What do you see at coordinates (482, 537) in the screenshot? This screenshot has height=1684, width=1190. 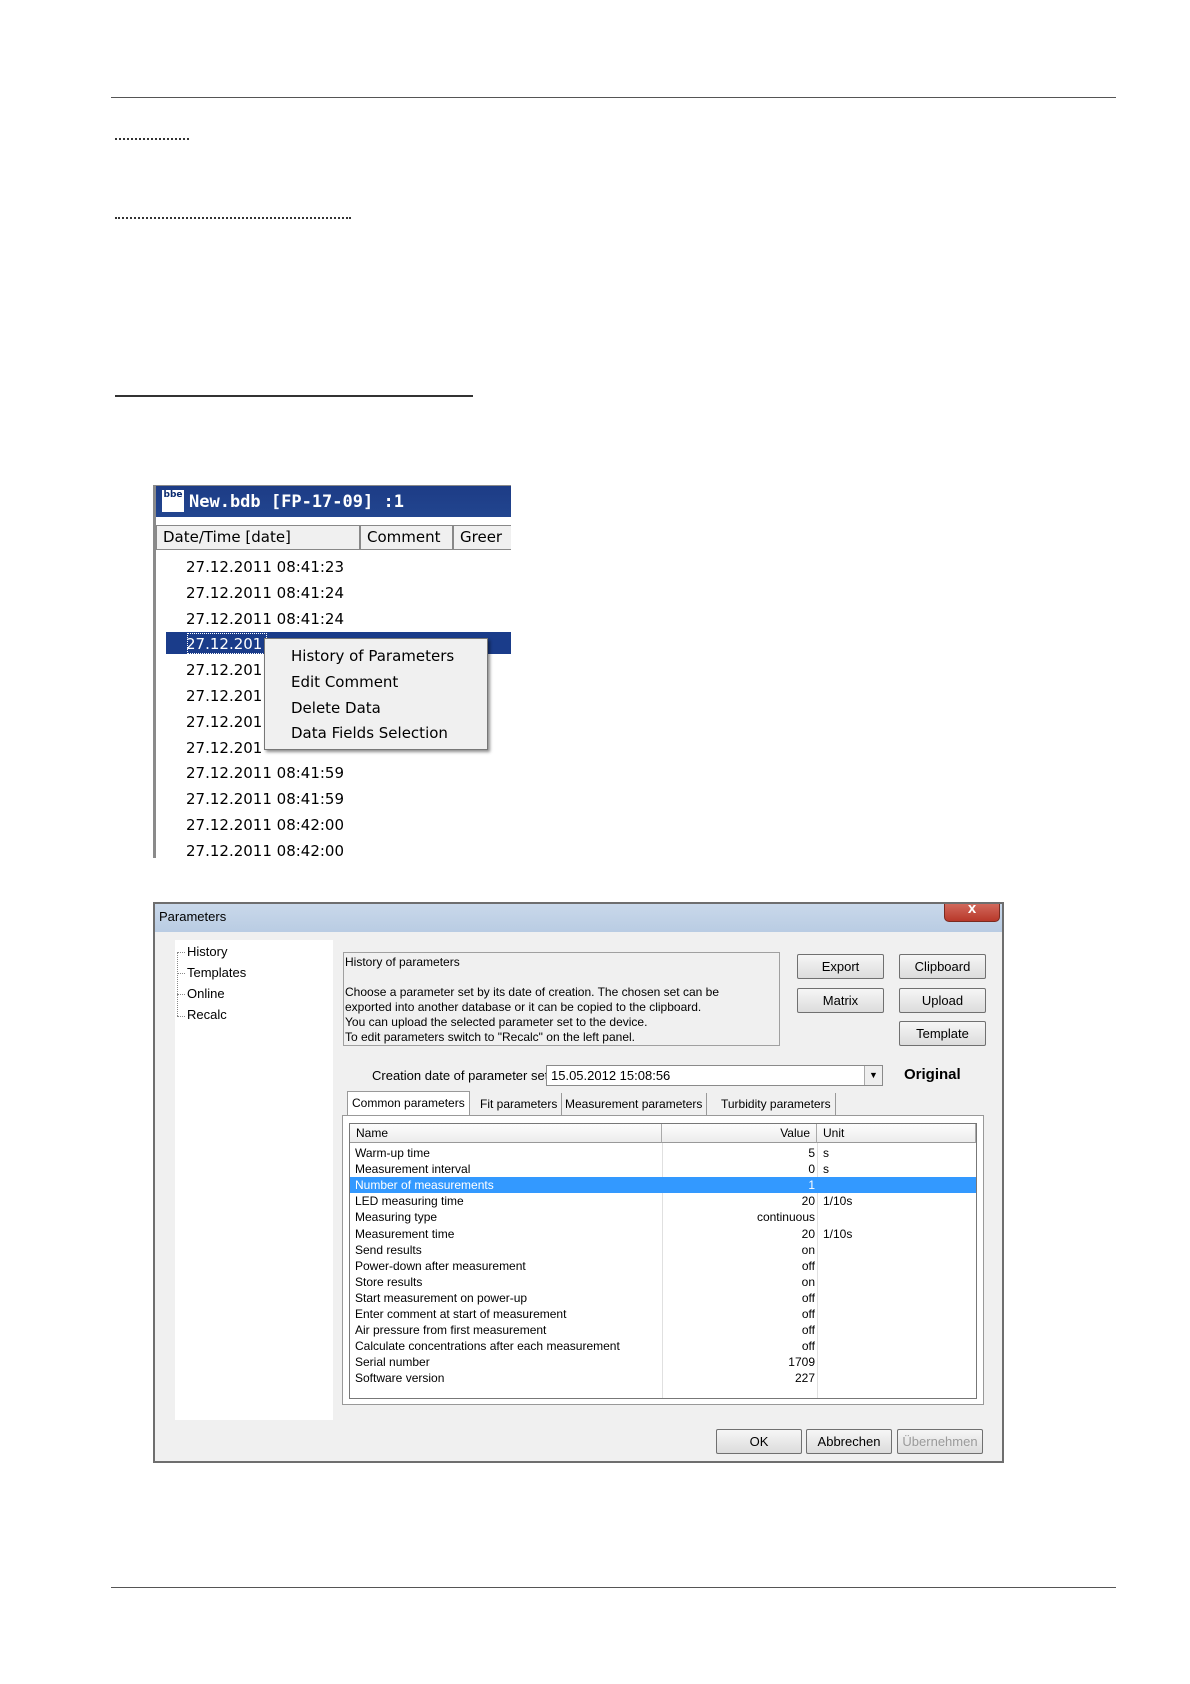 I see `column-header-green: Greer` at bounding box center [482, 537].